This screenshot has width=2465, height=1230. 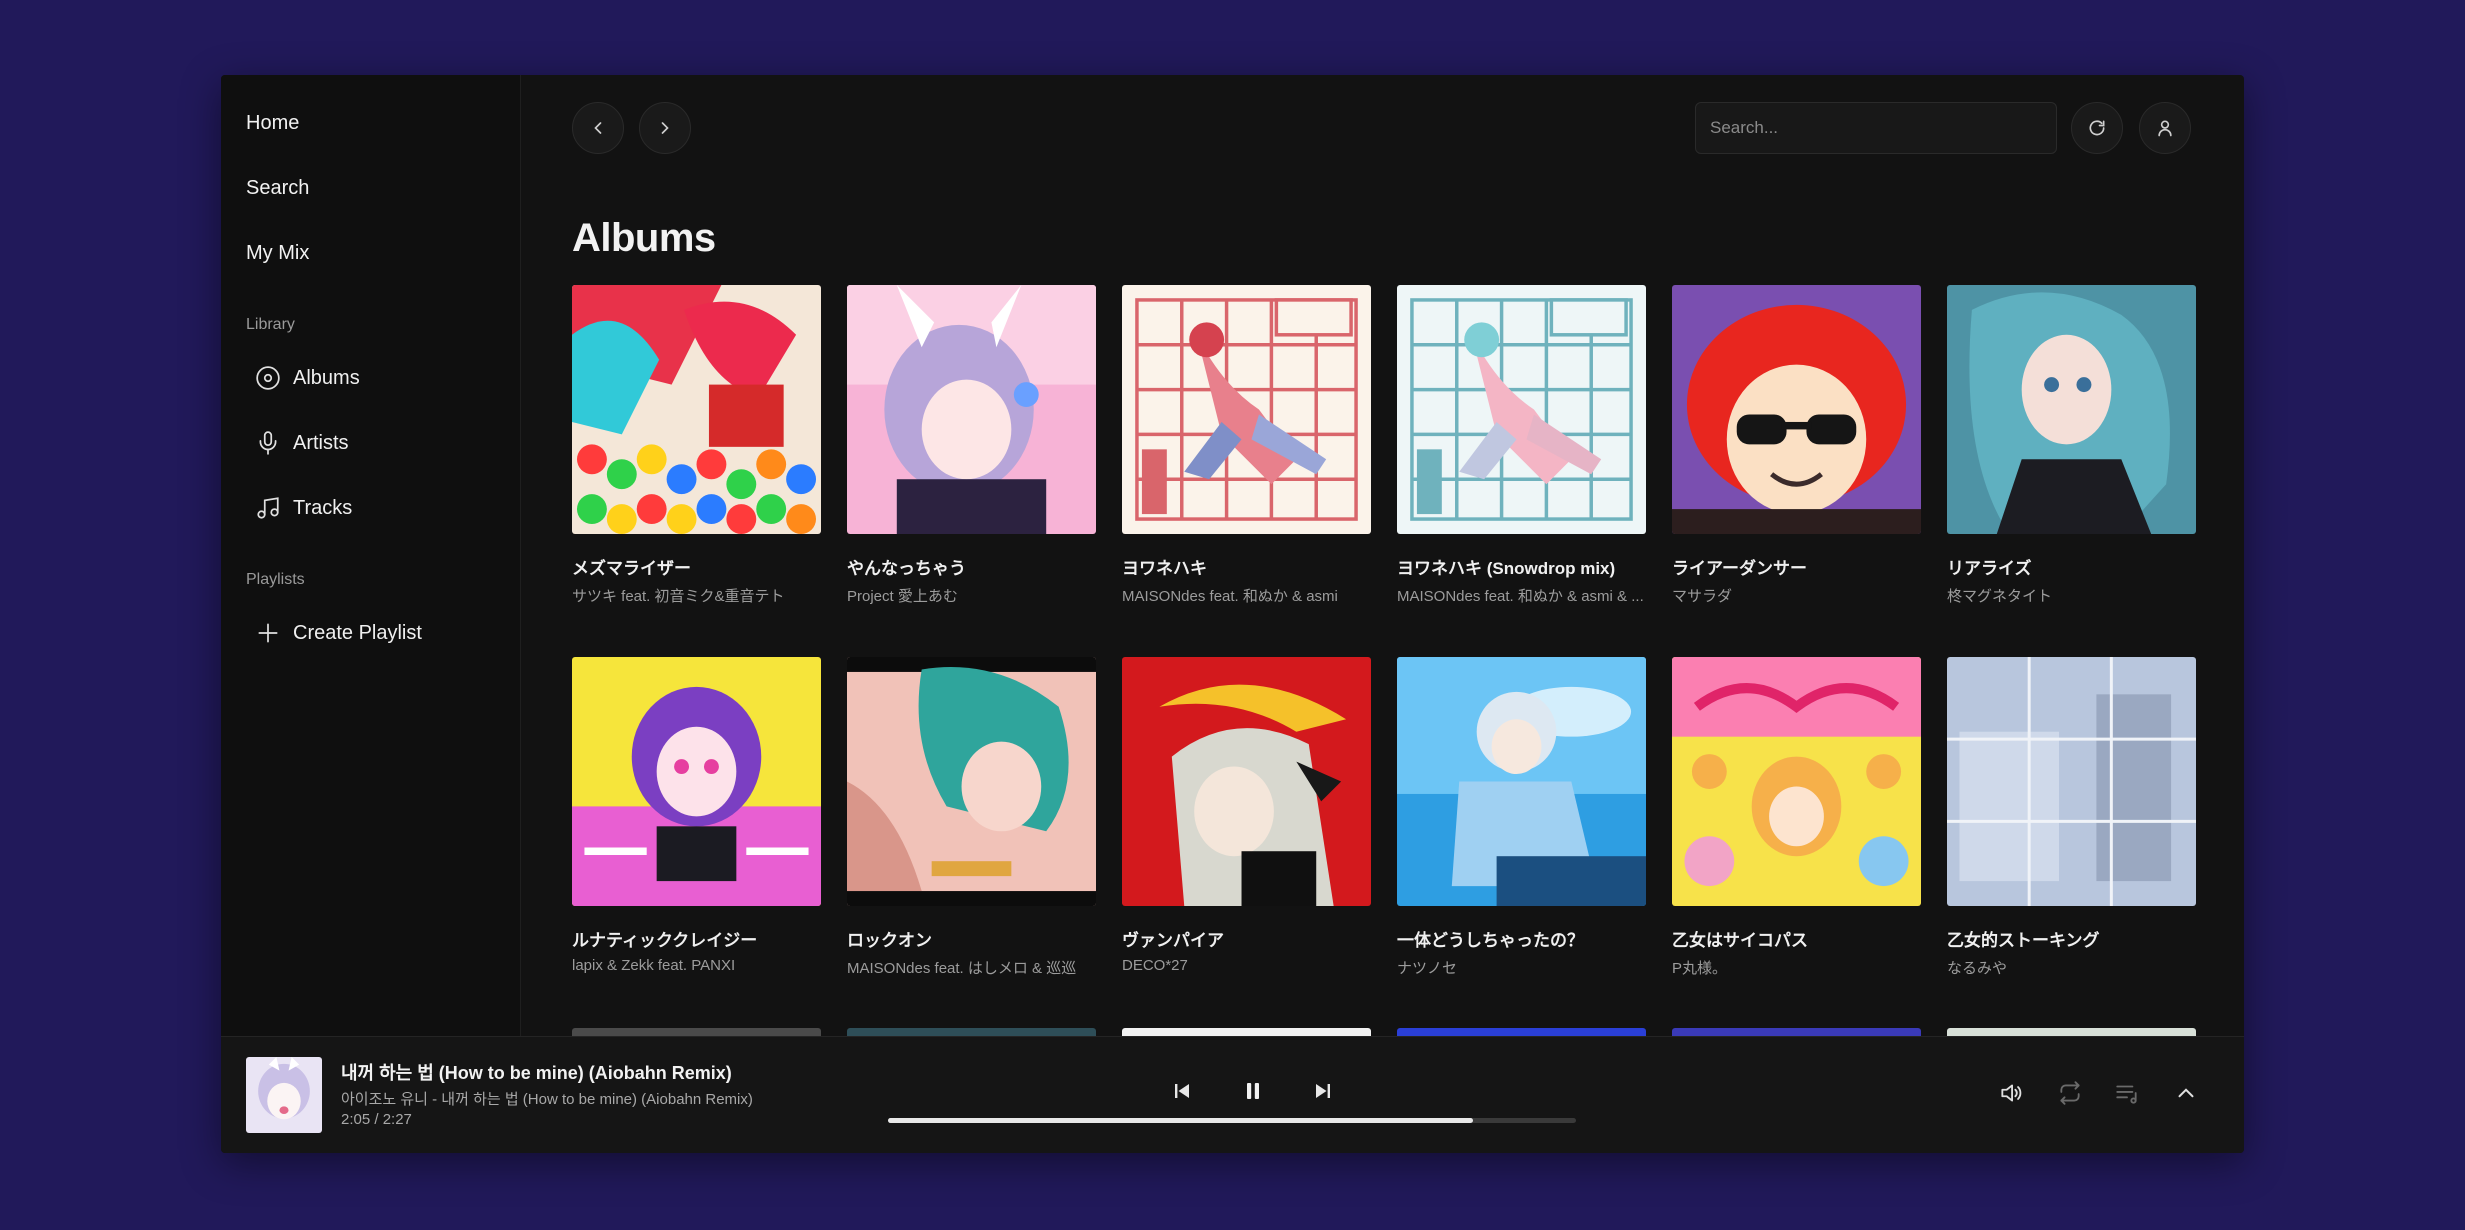 I want to click on volume-button, so click(x=2011, y=1093).